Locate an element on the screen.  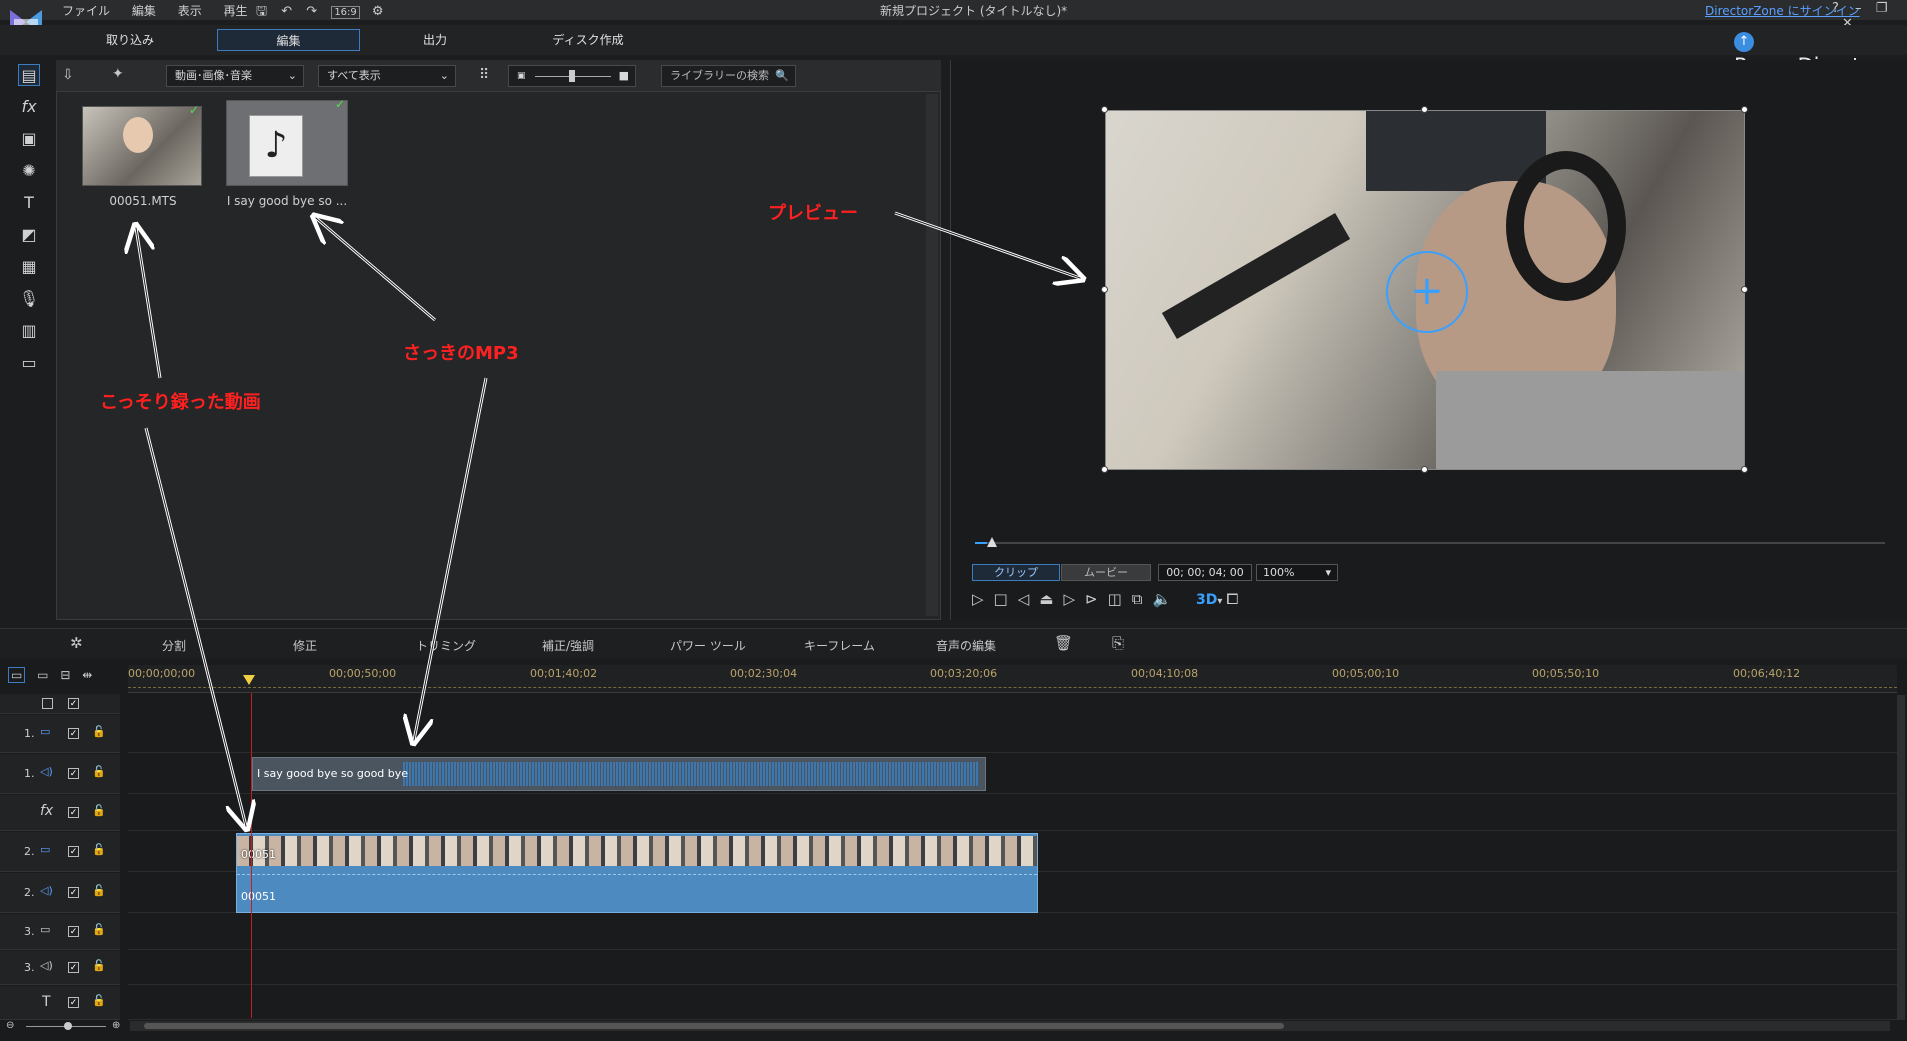
library-item-video: ✓ is located at coordinates (142, 144).